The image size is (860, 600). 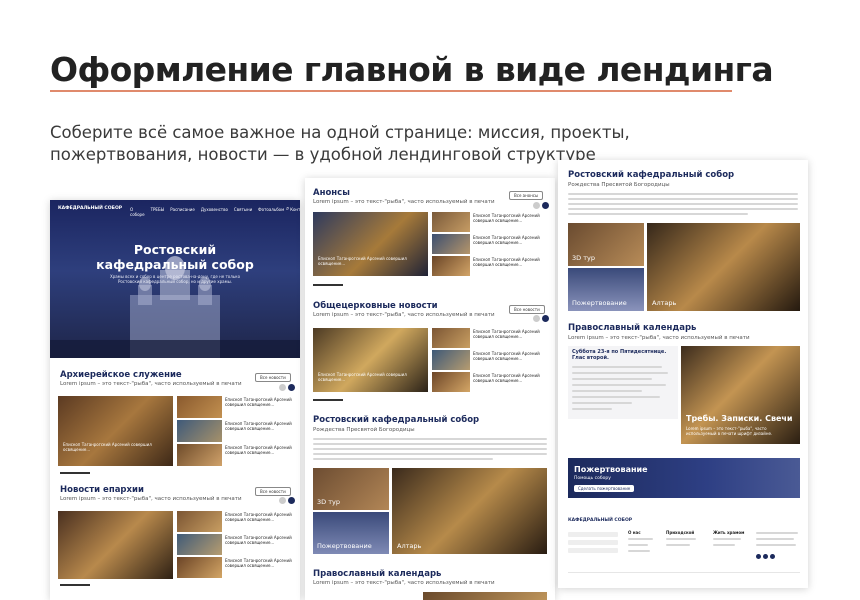 I want to click on nav-item: ТРЕБЫ, so click(x=158, y=212).